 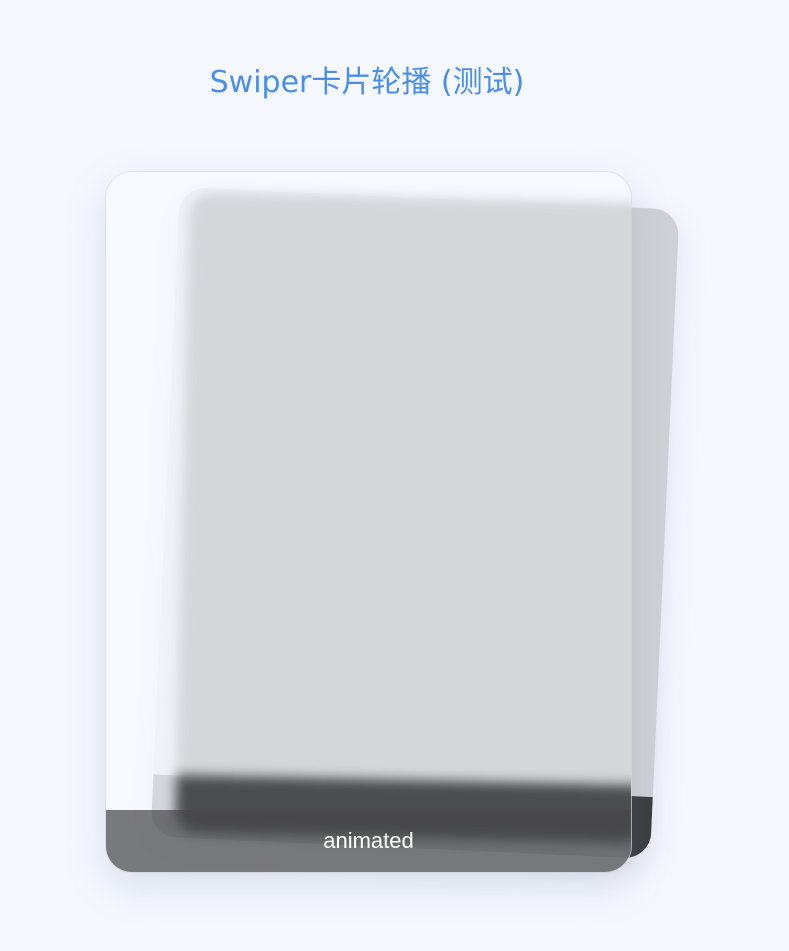 What do you see at coordinates (368, 841) in the screenshot?
I see `card-caption: animated` at bounding box center [368, 841].